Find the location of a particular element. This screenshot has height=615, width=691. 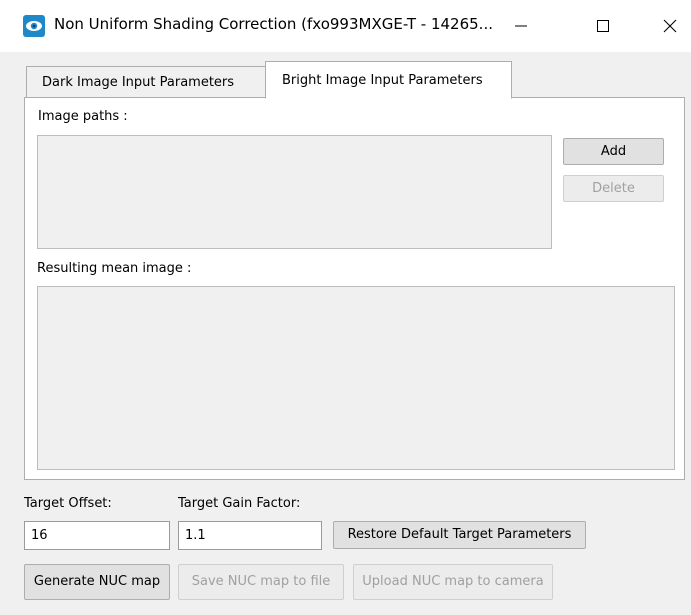

save-nuc-map-button: Save NUC map to file is located at coordinates (261, 582).